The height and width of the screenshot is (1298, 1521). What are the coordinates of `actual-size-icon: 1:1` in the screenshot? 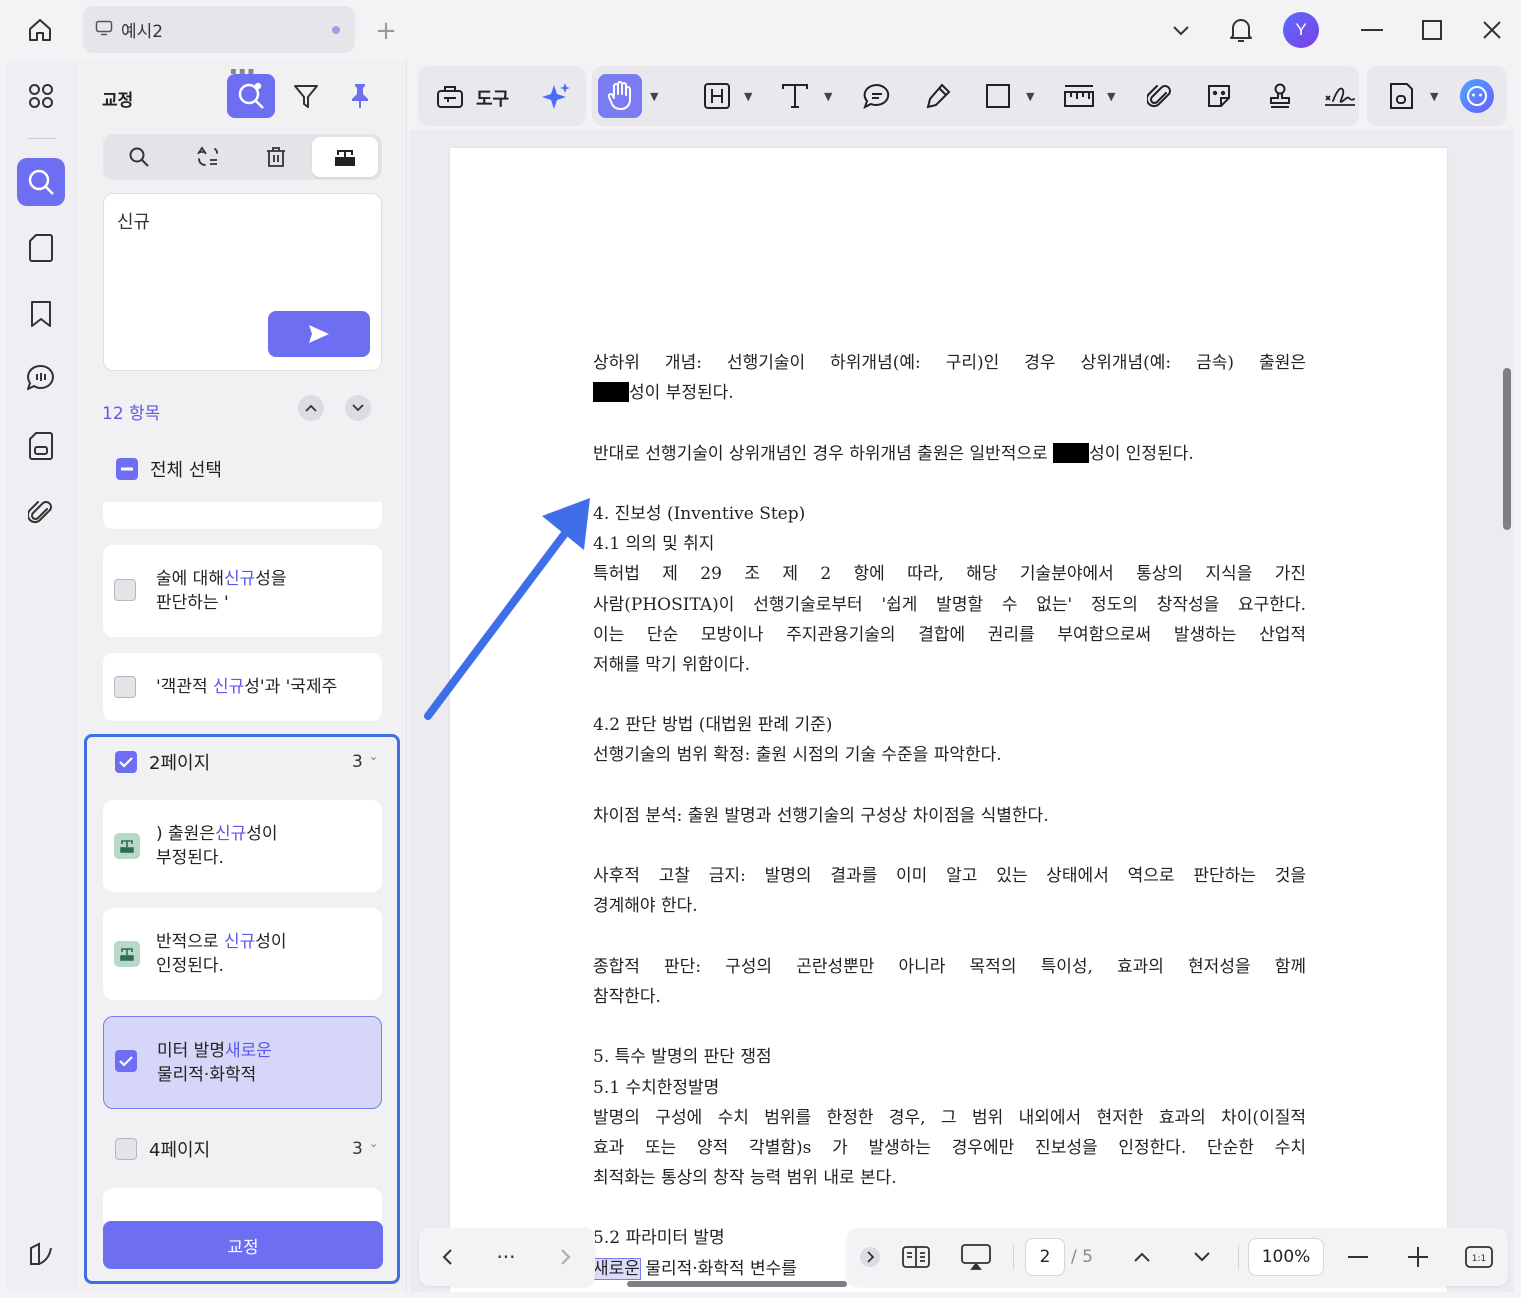 It's located at (1479, 1257).